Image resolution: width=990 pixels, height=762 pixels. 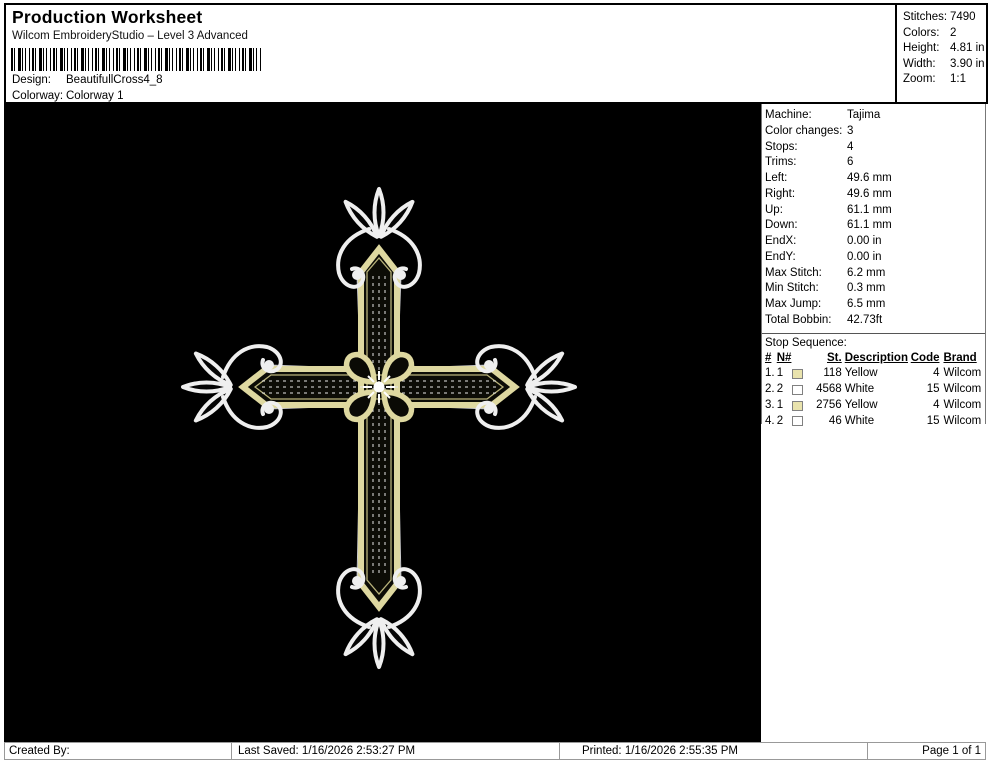 I want to click on stop-sequence-row: 1. 1 118 Yellow 4 Wilcom, so click(x=873, y=373).